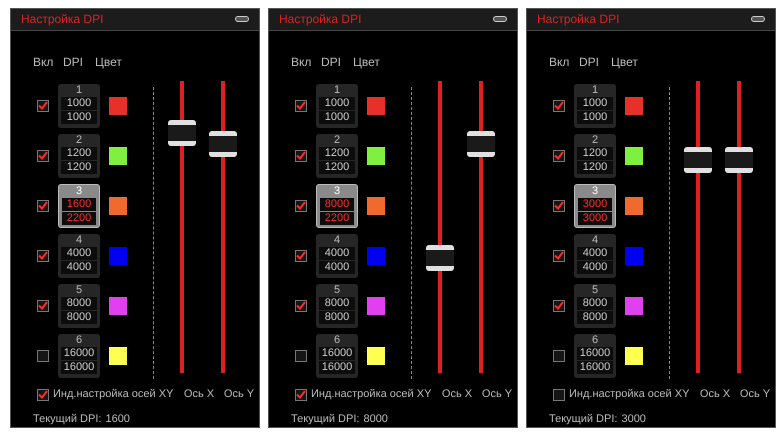 The image size is (780, 436). I want to click on dpi-x-value: 3000, so click(595, 204).